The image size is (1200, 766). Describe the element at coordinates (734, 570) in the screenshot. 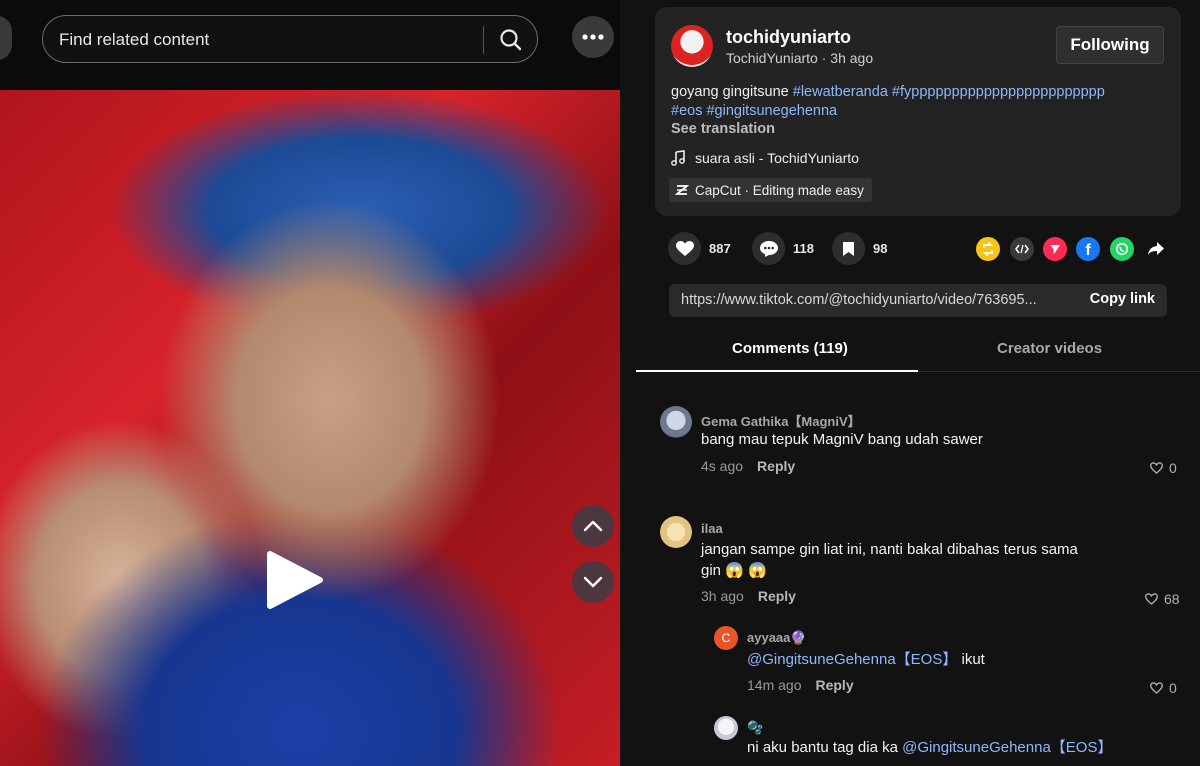

I see `comment-text-line-2: gin 😱 😱` at that location.